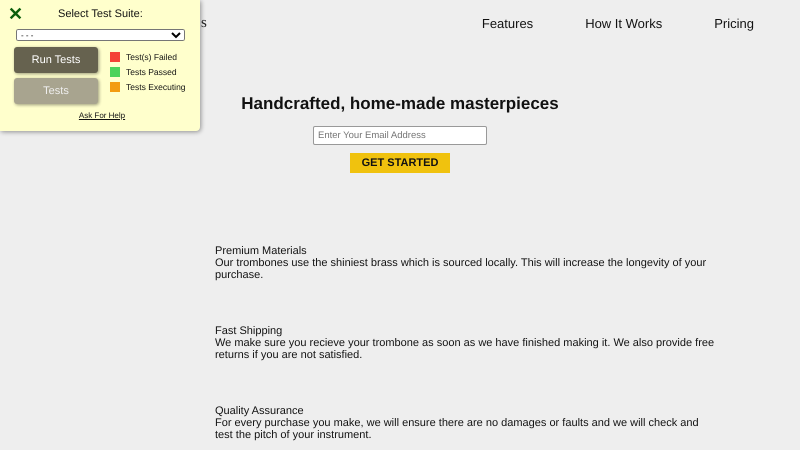 This screenshot has height=450, width=800. Describe the element at coordinates (400, 135) in the screenshot. I see `email-field: Enter Your Email Address` at that location.